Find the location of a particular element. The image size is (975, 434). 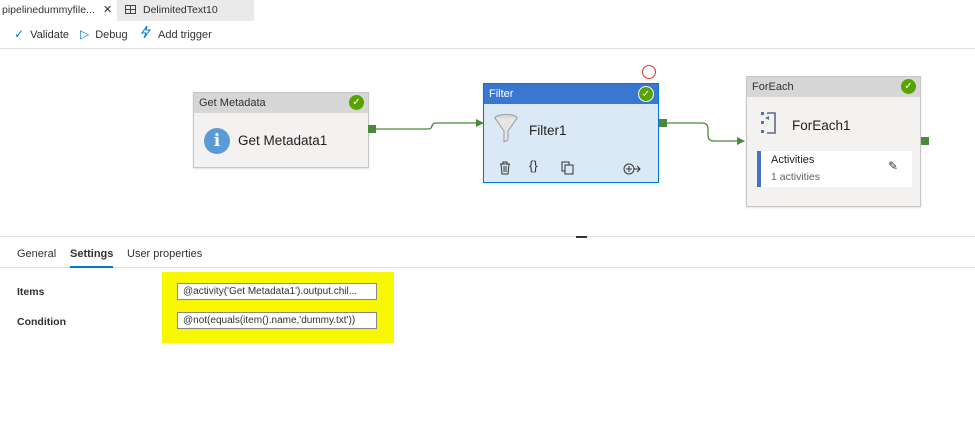

pencil-icon: ✎ is located at coordinates (893, 166).